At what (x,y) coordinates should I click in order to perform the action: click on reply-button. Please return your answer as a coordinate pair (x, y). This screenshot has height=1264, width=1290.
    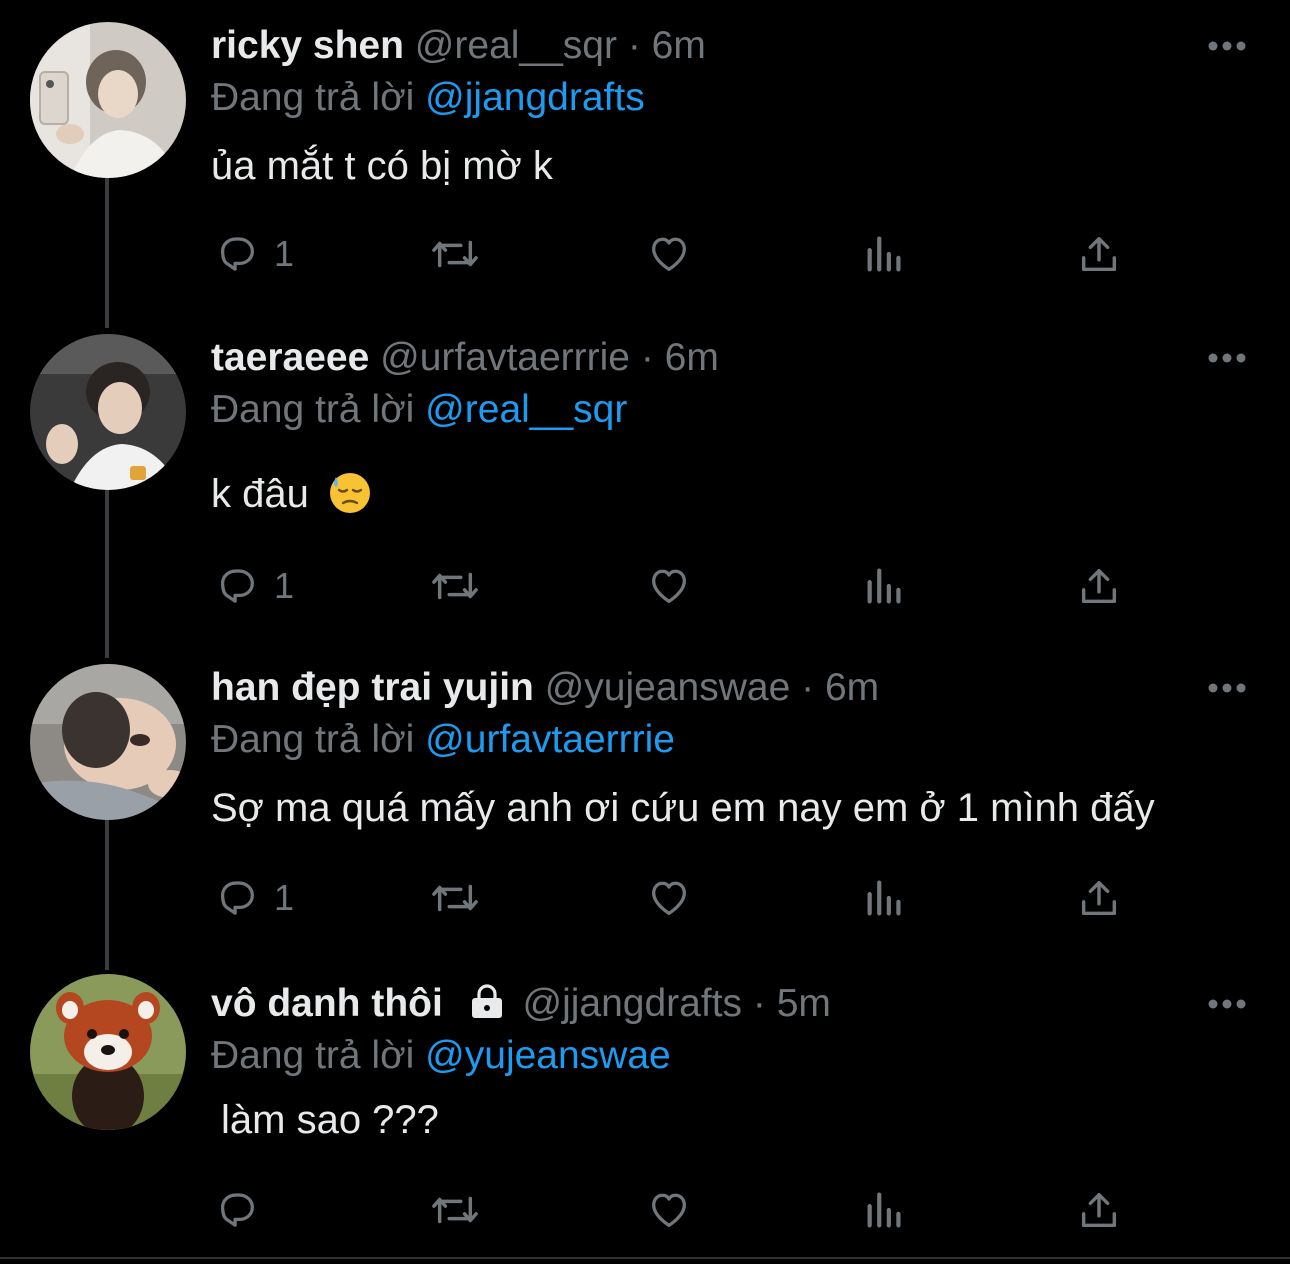
    Looking at the image, I should click on (244, 1210).